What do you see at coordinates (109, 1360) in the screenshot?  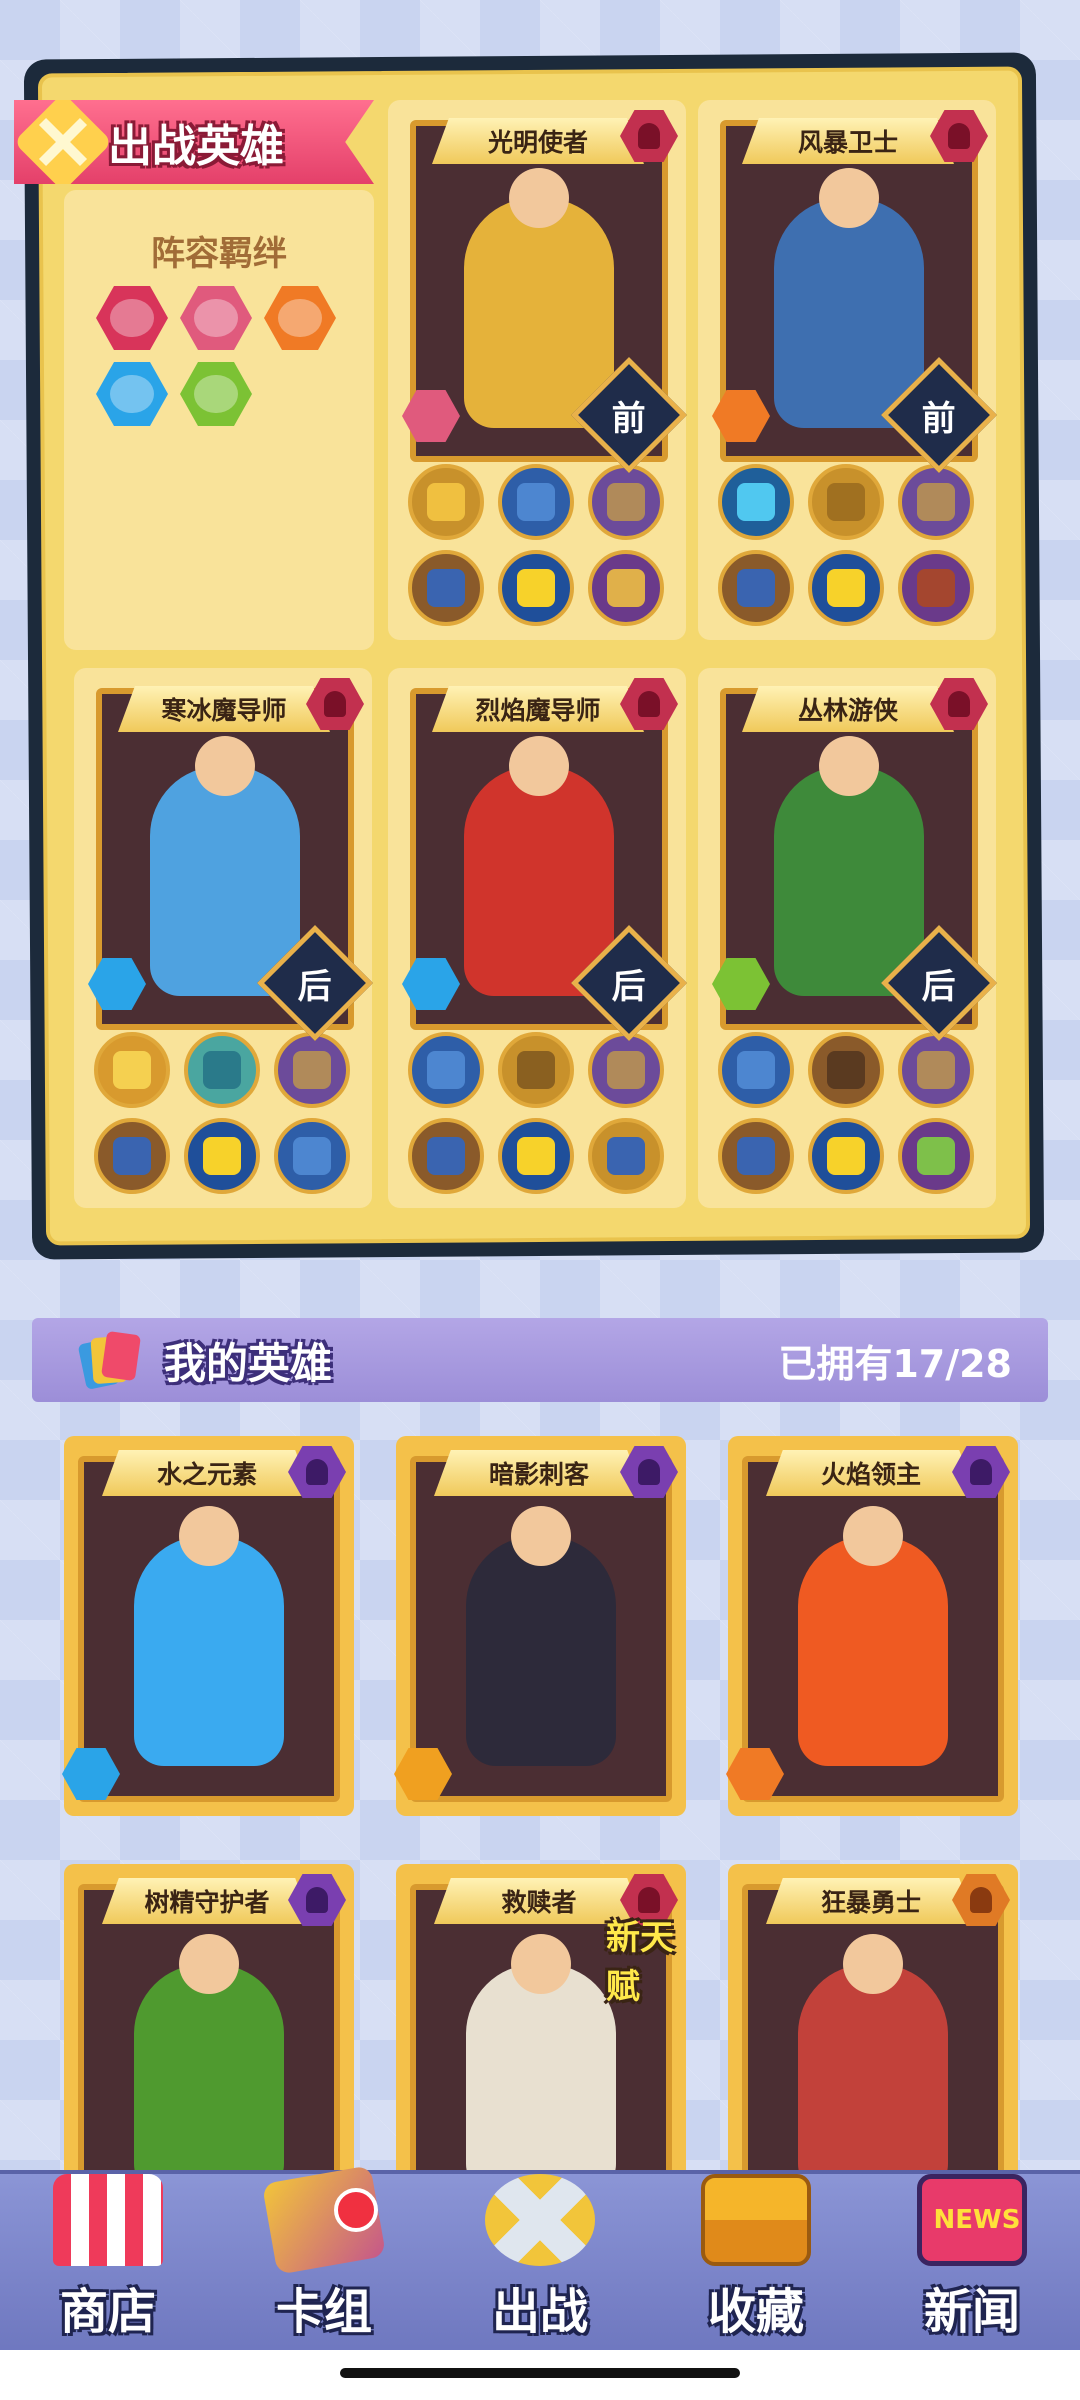 I see `cards-icon` at bounding box center [109, 1360].